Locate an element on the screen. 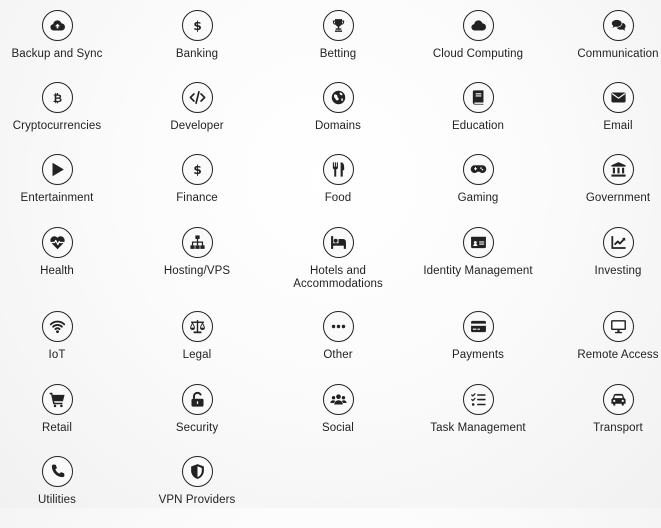  category-tile-banking: $ Banking is located at coordinates (197, 46).